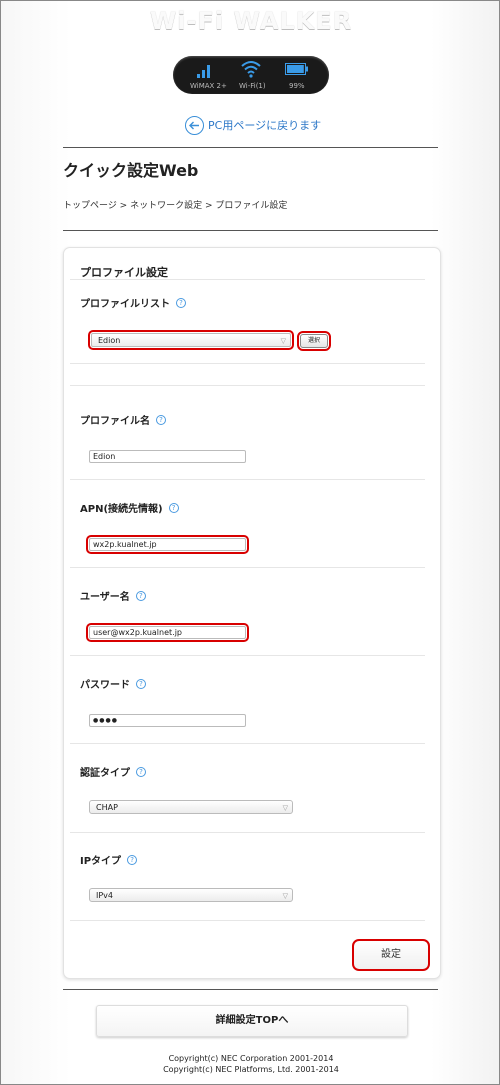  I want to click on profile-name-field: Edion, so click(167, 456).